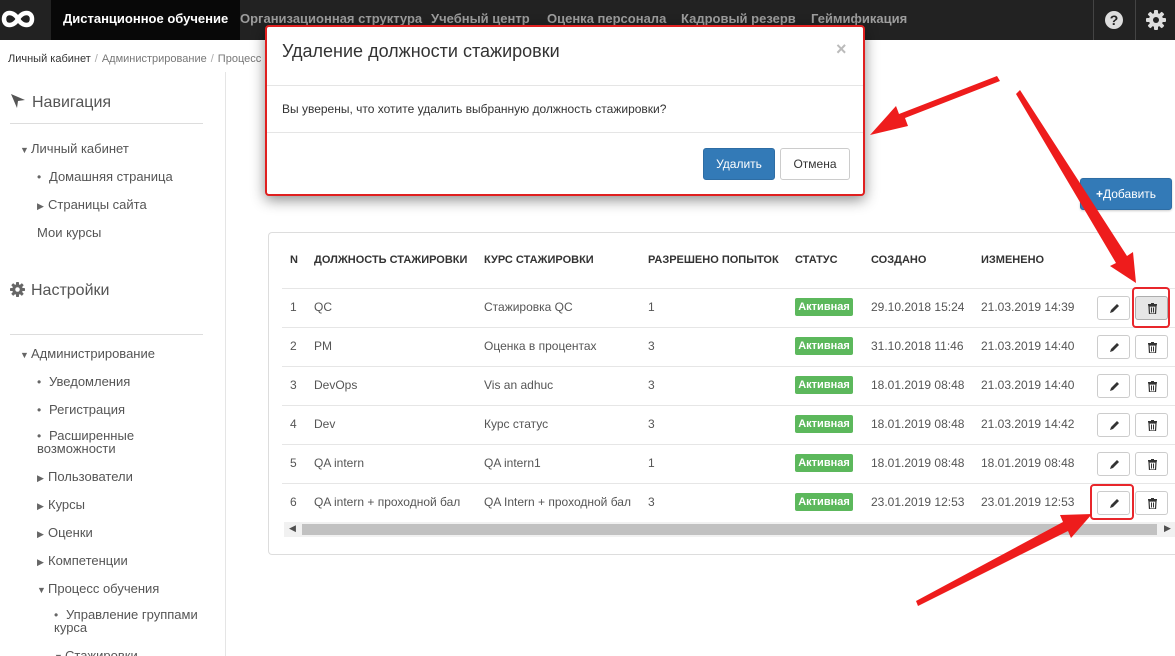 The width and height of the screenshot is (1175, 656). I want to click on annotation-arrow-modal, so click(935, 105).